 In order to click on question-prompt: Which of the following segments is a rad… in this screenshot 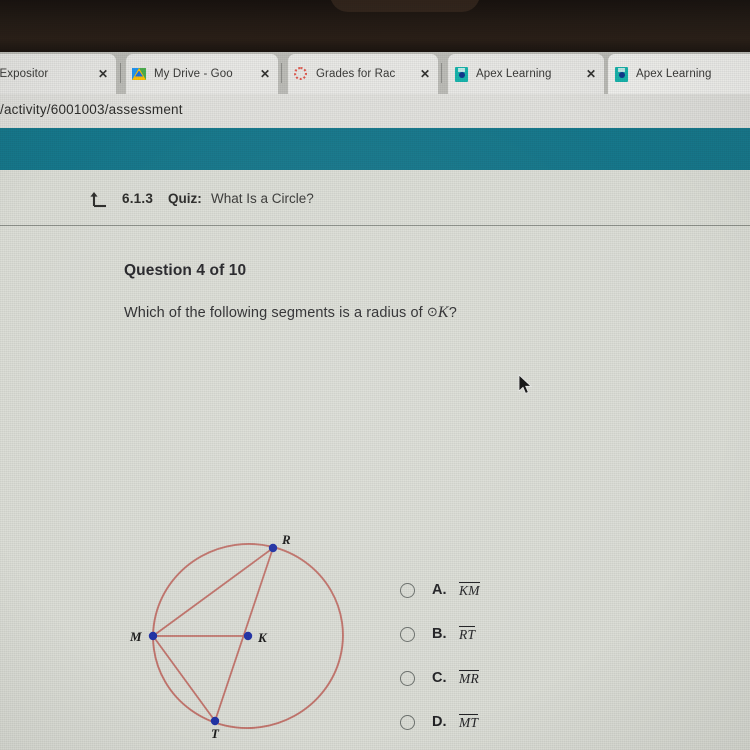, I will do `click(290, 313)`.